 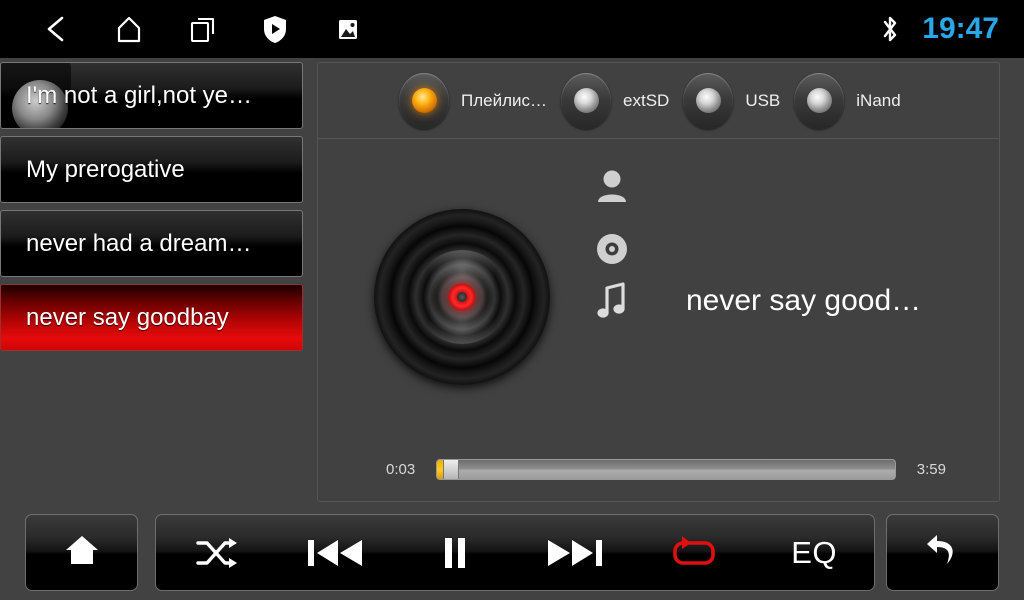 I want to click on back-button, so click(x=942, y=552).